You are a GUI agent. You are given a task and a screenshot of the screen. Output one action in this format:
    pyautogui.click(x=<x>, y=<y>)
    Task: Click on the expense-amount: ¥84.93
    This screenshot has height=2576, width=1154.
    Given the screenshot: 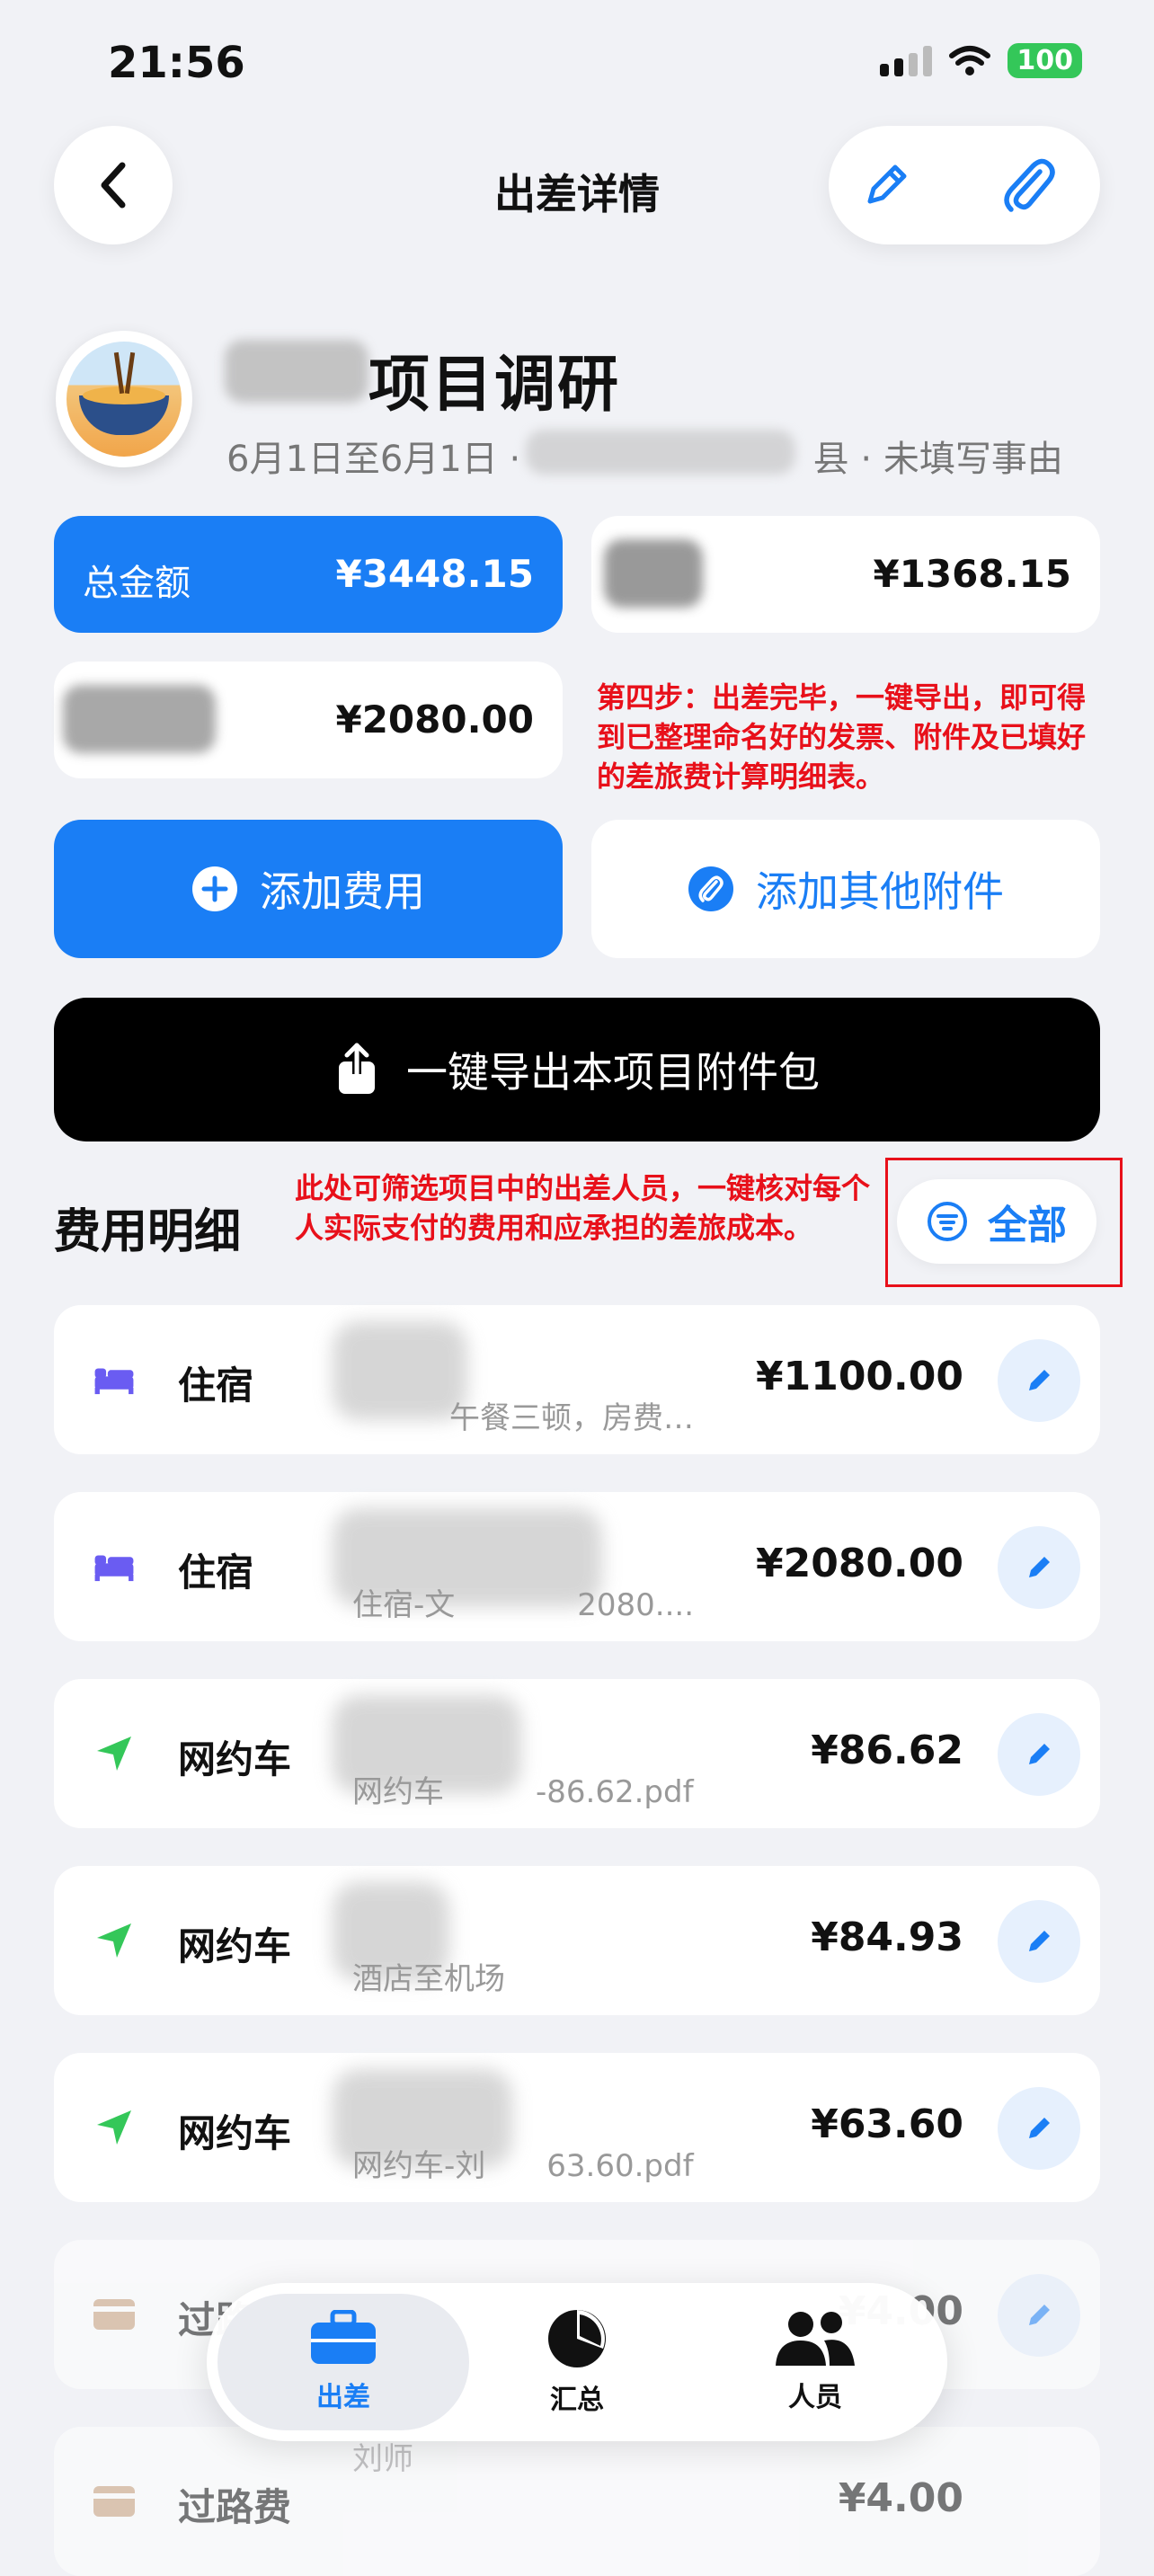 What is the action you would take?
    pyautogui.click(x=887, y=1937)
    